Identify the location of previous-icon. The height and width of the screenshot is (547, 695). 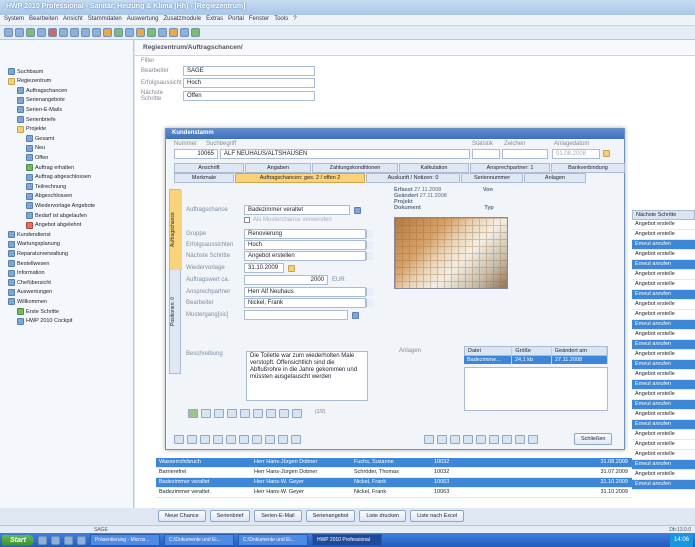
(74, 32).